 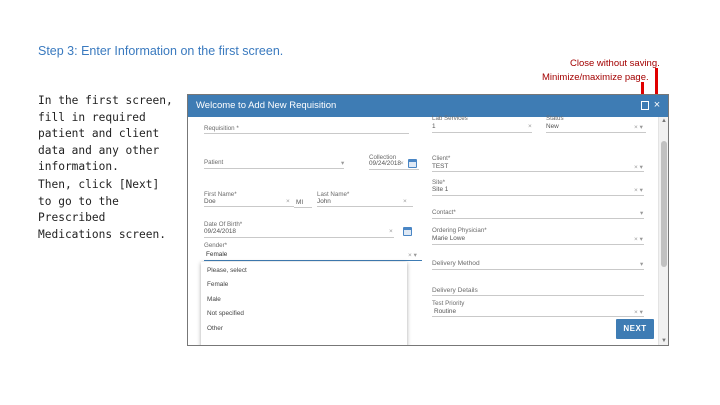 I want to click on last-name-clear-icon: ×, so click(x=405, y=201).